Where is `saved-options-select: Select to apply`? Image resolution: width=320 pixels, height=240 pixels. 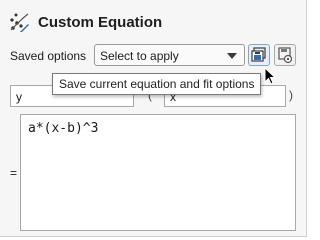 saved-options-select: Select to apply is located at coordinates (169, 55).